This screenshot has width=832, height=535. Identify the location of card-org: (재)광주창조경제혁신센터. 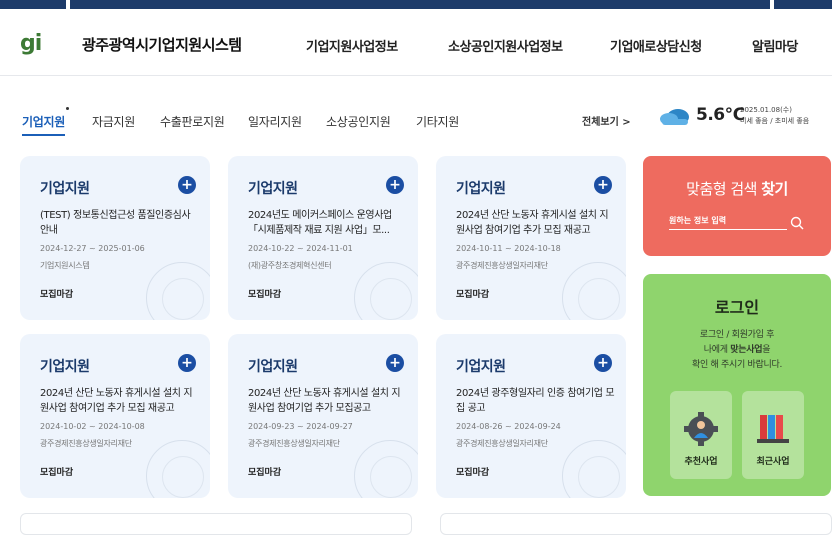
(290, 265).